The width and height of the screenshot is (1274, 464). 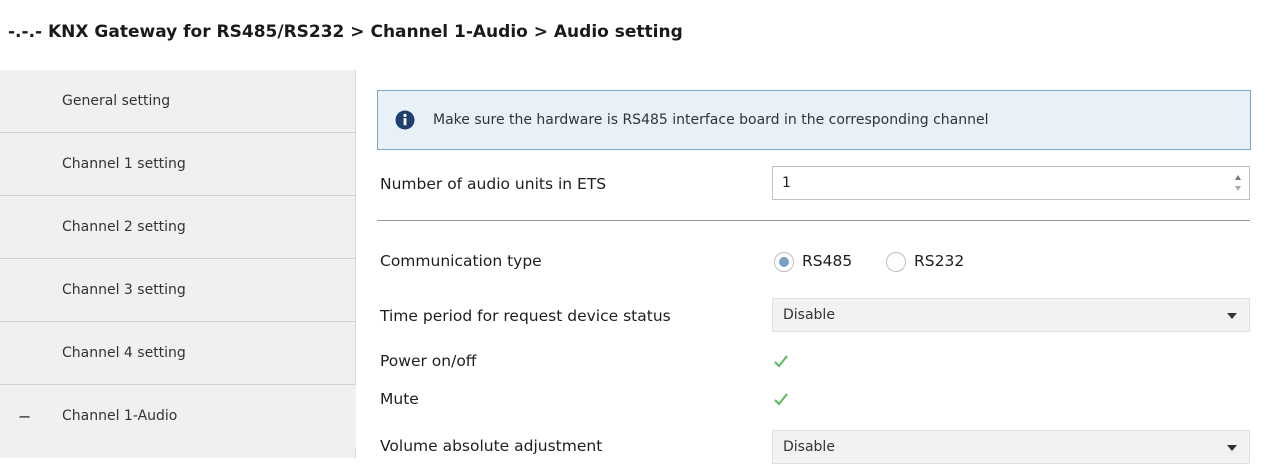 What do you see at coordinates (124, 164) in the screenshot?
I see `sidebar-item-label: Channel 1 setting` at bounding box center [124, 164].